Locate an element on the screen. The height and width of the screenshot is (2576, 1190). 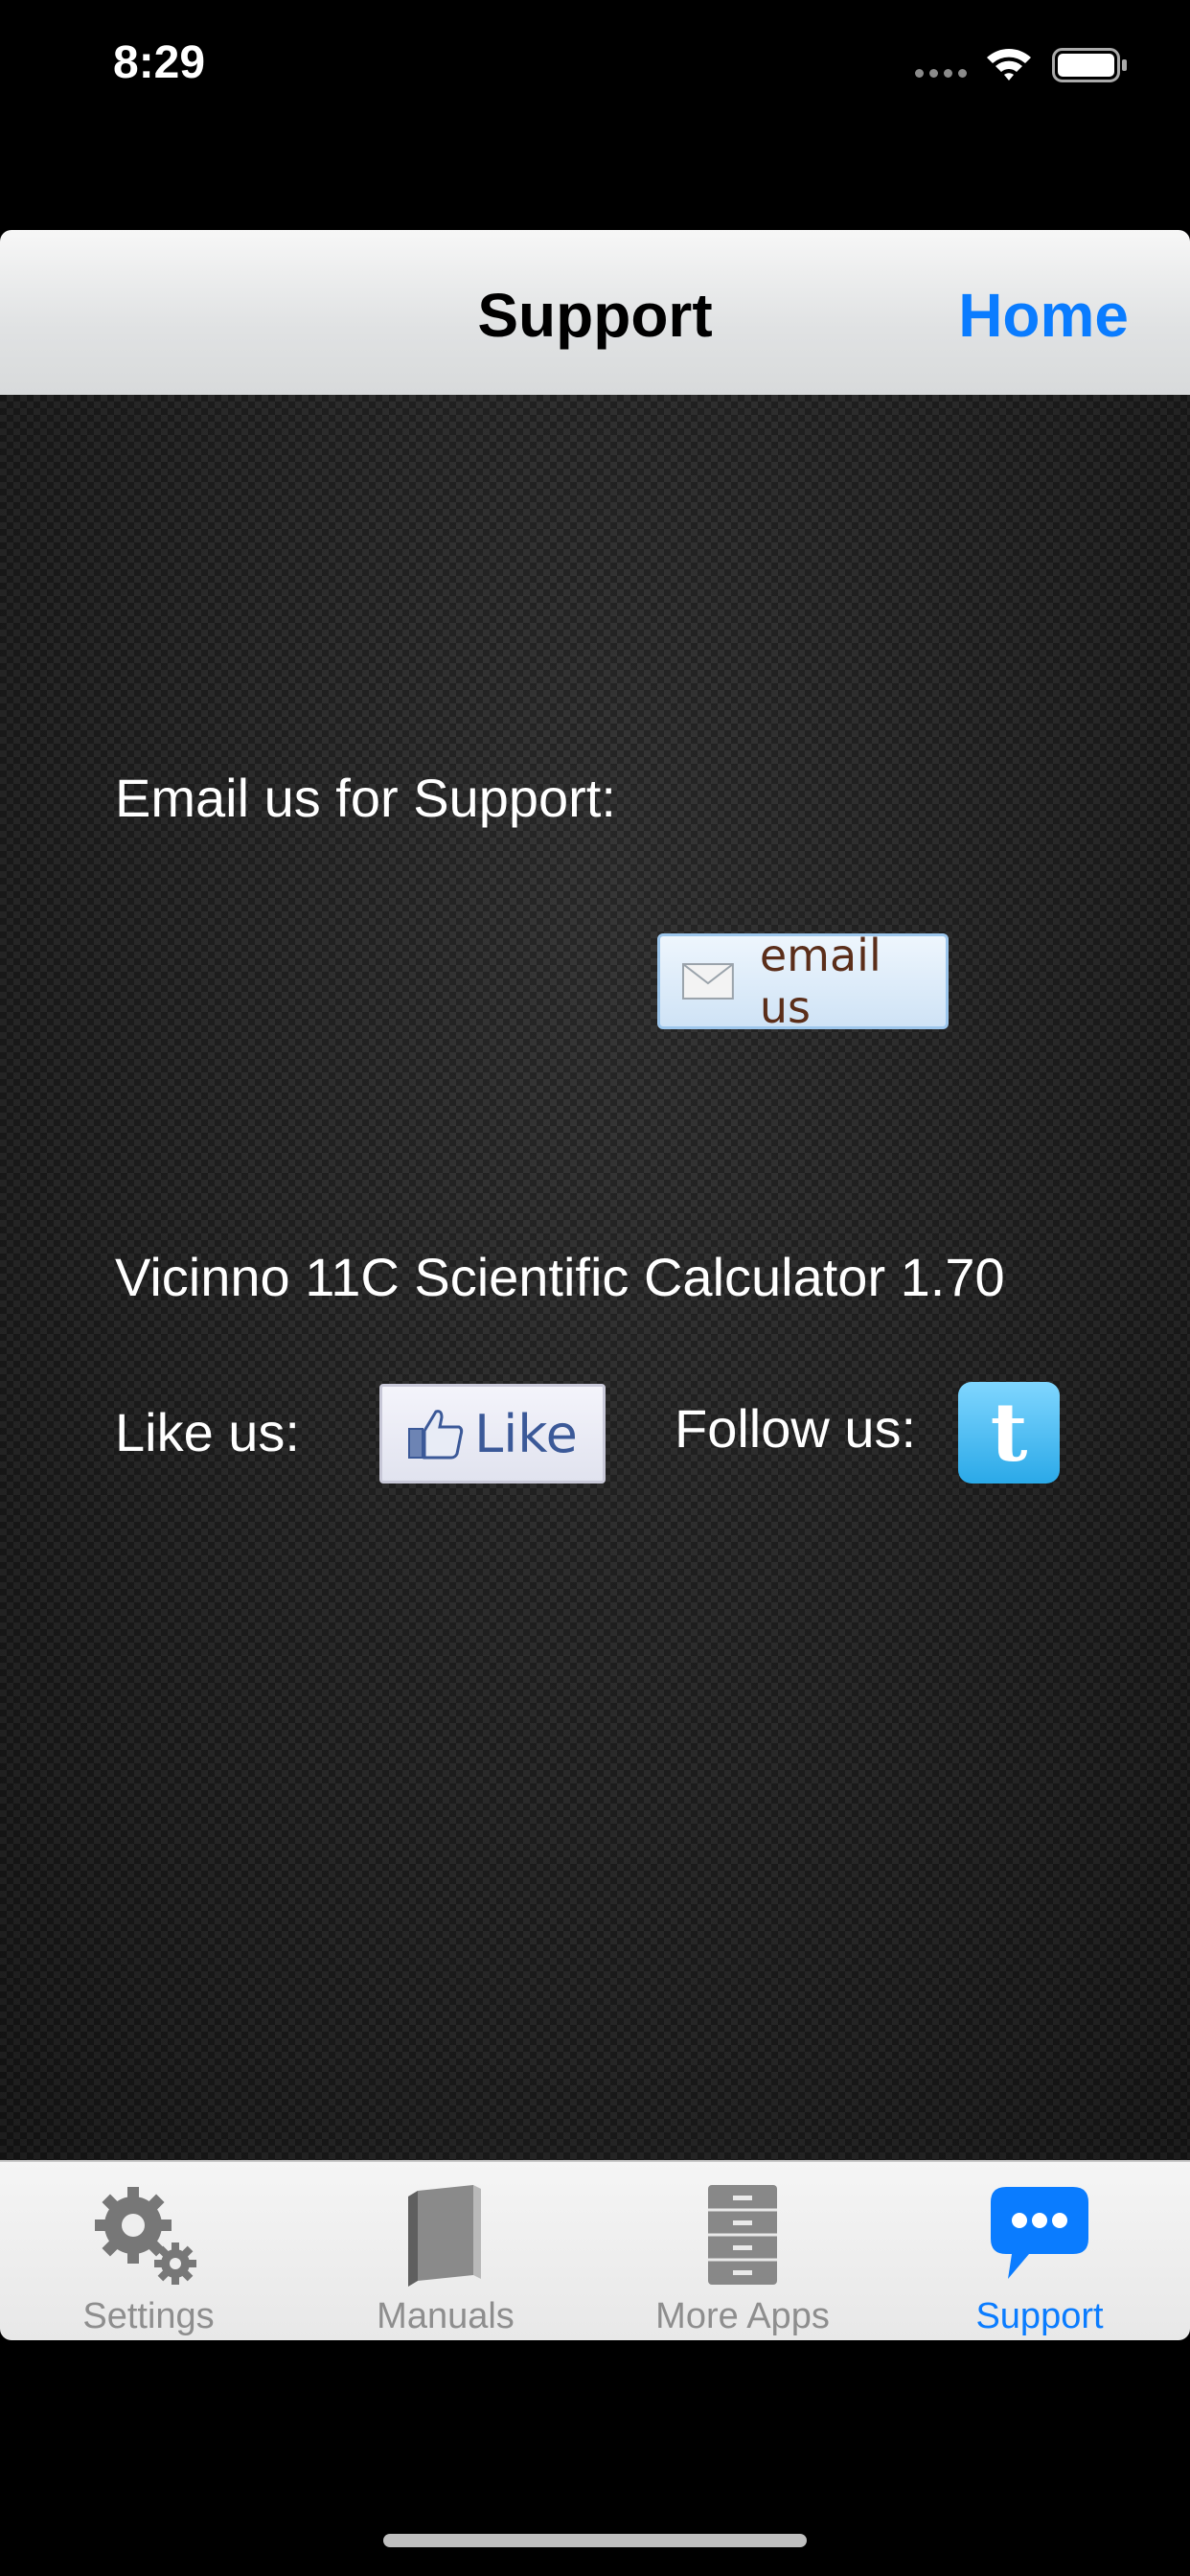
status-time: 8:29 is located at coordinates (159, 63).